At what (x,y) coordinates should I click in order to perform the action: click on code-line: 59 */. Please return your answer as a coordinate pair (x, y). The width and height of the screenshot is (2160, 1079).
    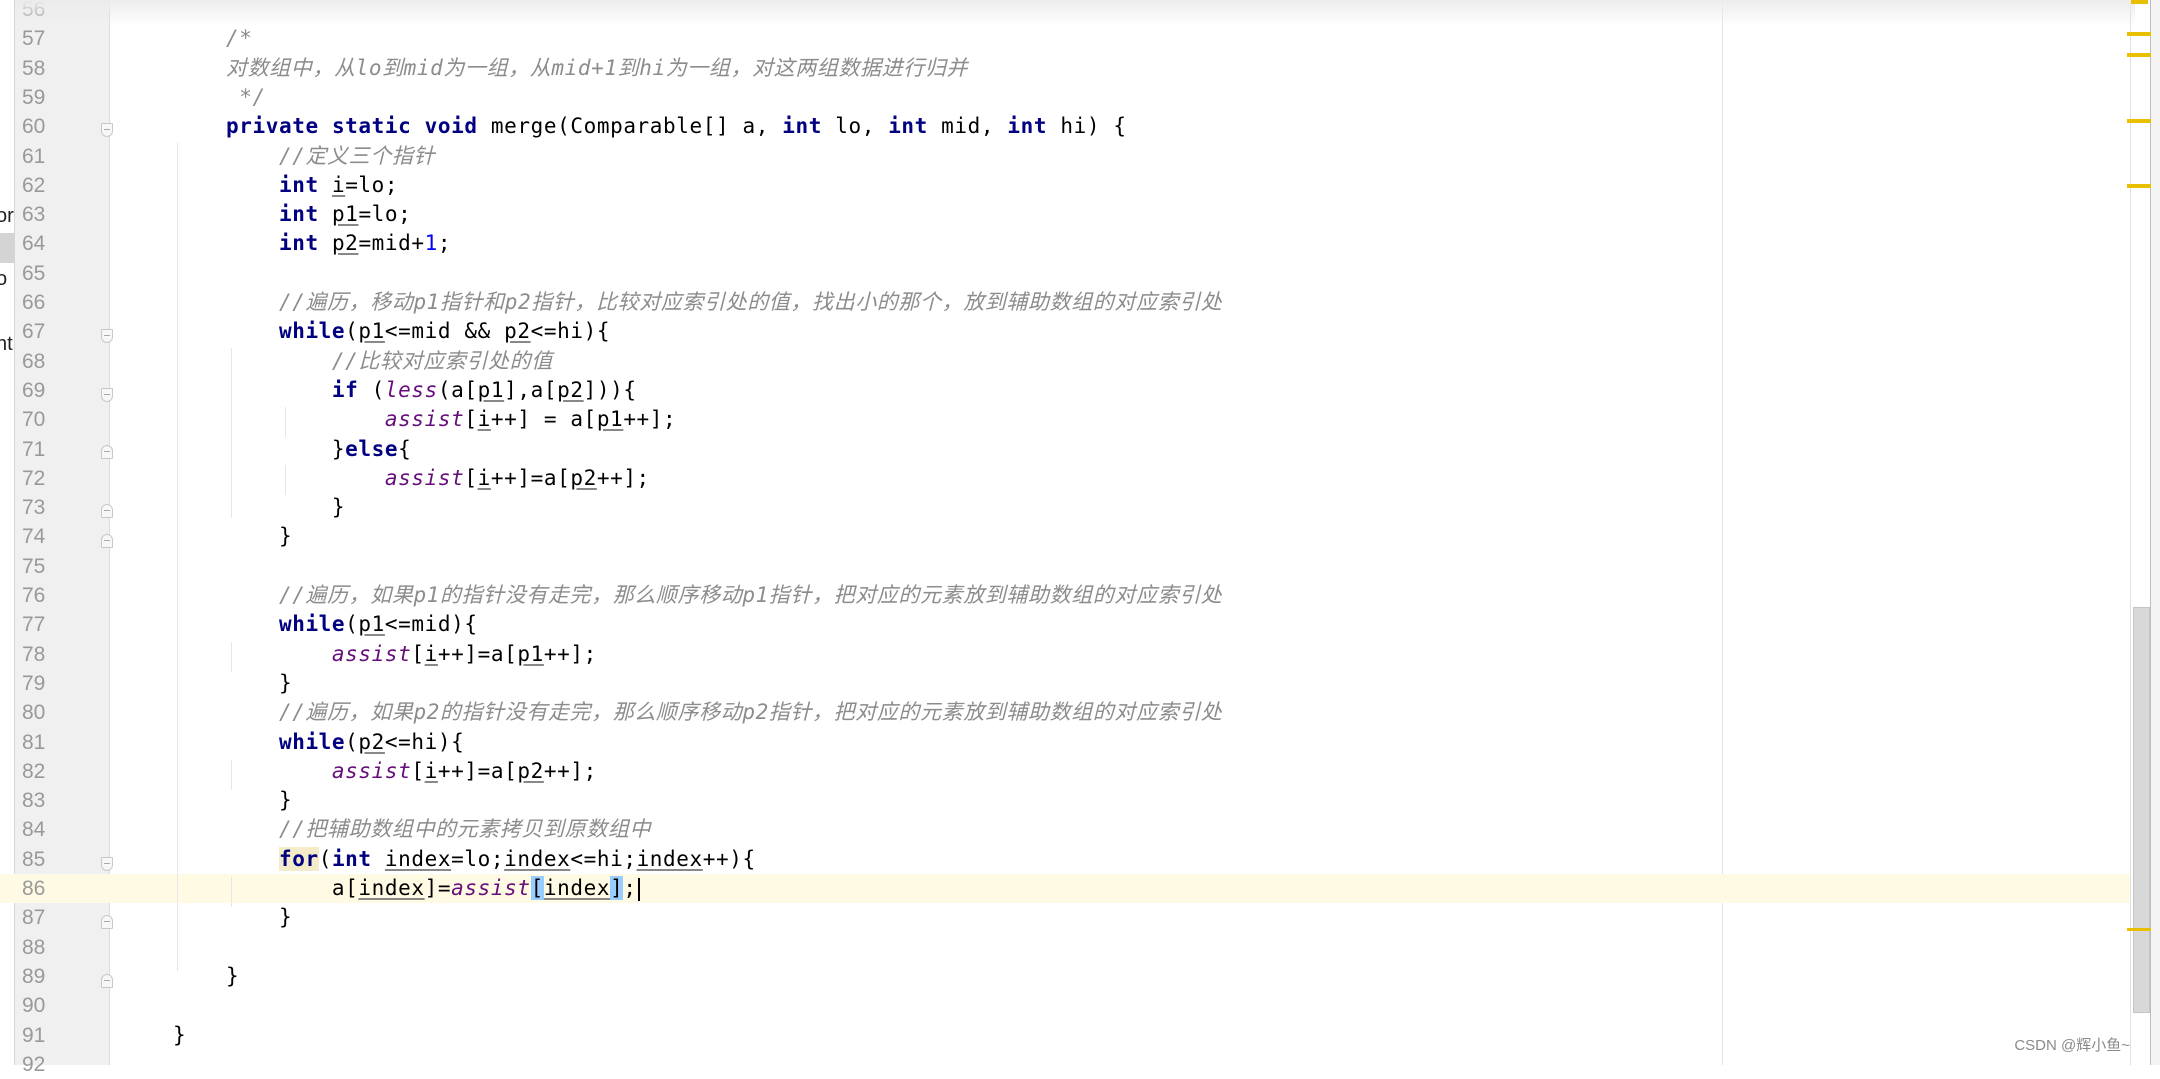
    Looking at the image, I should click on (1065, 97).